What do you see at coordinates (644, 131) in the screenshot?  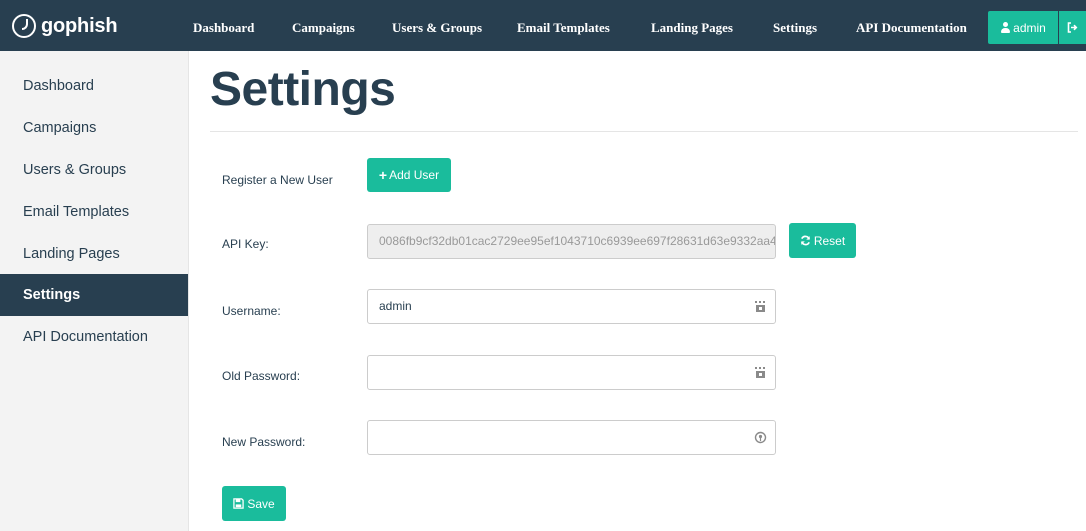 I see `title-divider` at bounding box center [644, 131].